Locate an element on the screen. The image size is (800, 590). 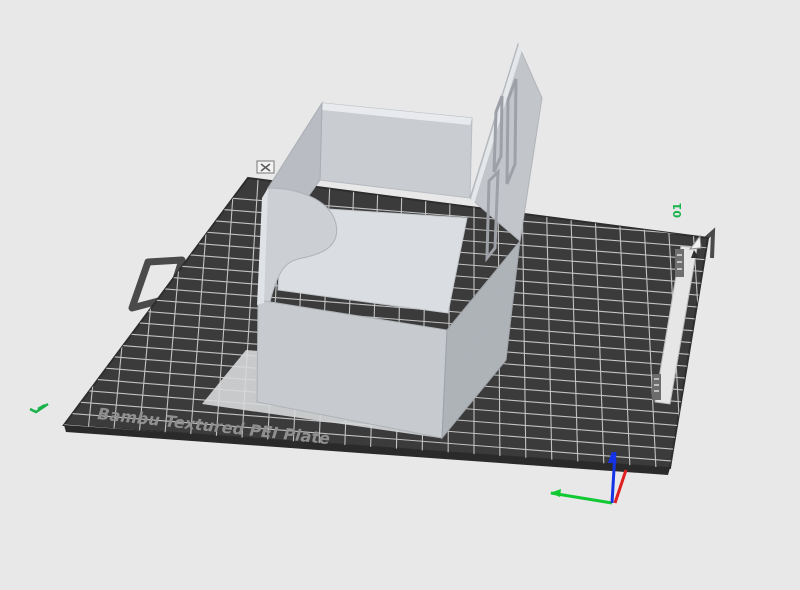
plate-close-control is located at coordinates (265, 167).